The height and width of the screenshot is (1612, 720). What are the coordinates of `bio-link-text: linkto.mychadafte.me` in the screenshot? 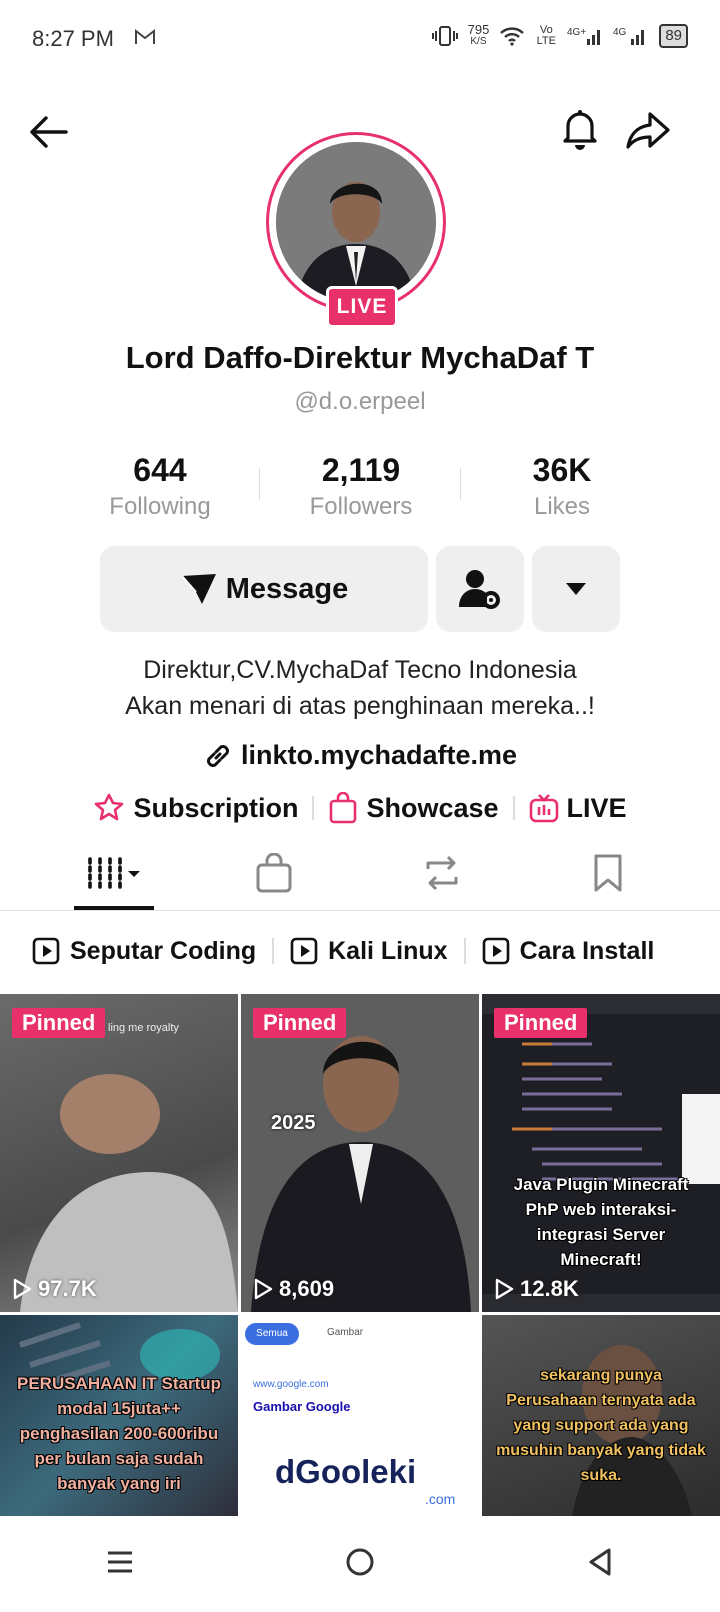 It's located at (379, 755).